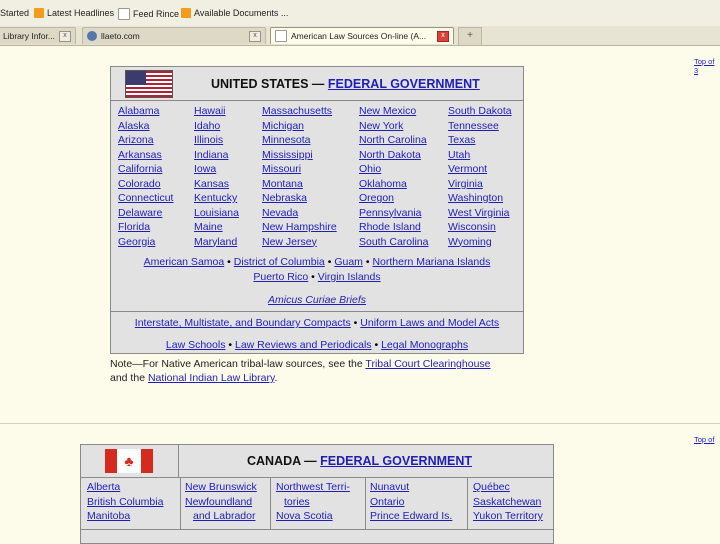  Describe the element at coordinates (125, 487) in the screenshot. I see `province-link: Alberta` at that location.